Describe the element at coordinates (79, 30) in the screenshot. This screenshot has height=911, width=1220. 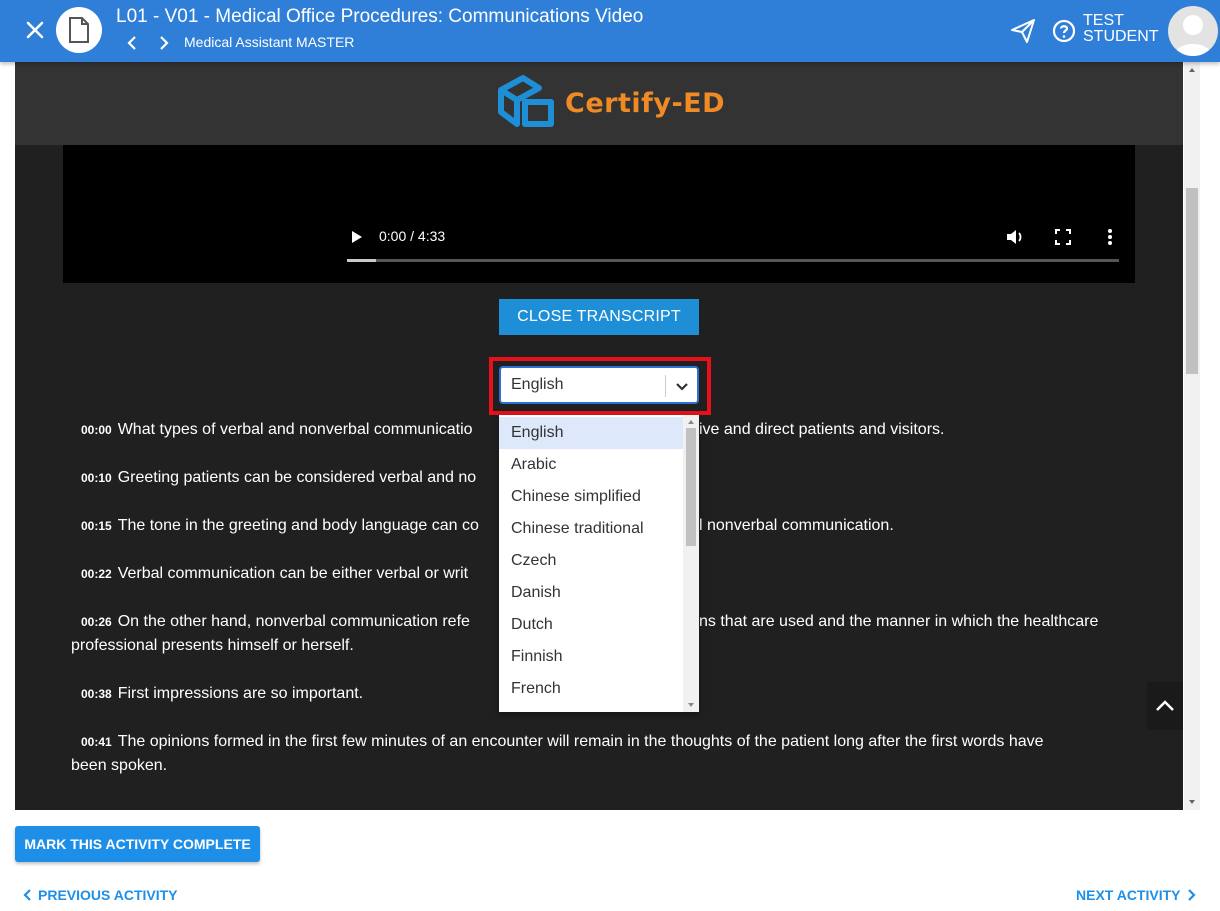
I see `document-icon` at that location.